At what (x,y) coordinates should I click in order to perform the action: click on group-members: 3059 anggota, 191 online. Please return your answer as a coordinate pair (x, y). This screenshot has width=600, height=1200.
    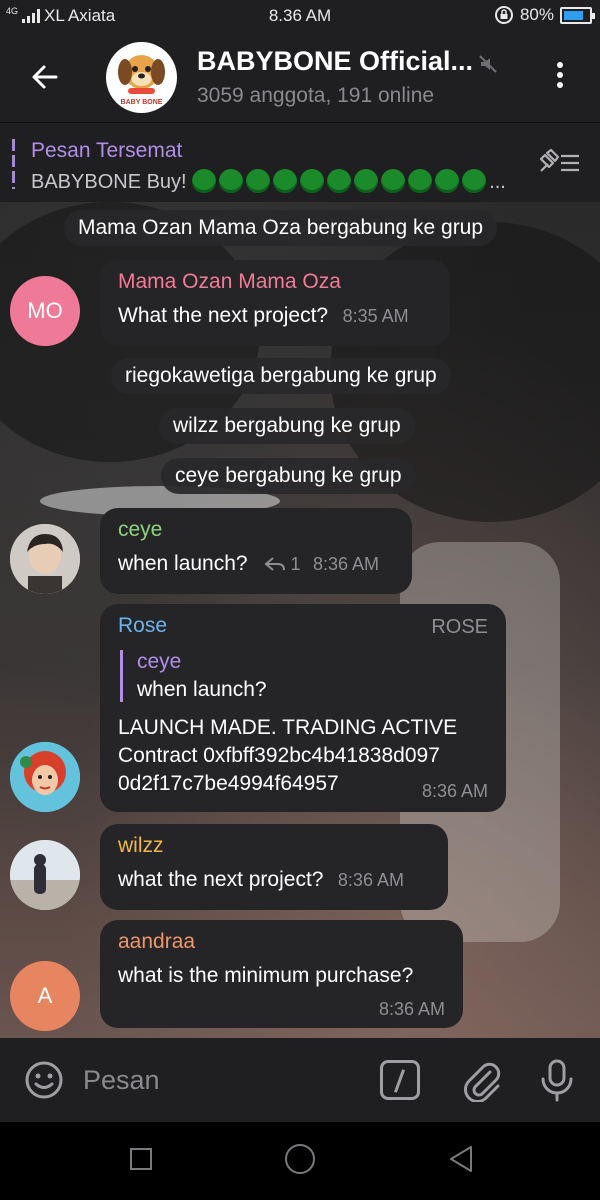
    Looking at the image, I should click on (316, 95).